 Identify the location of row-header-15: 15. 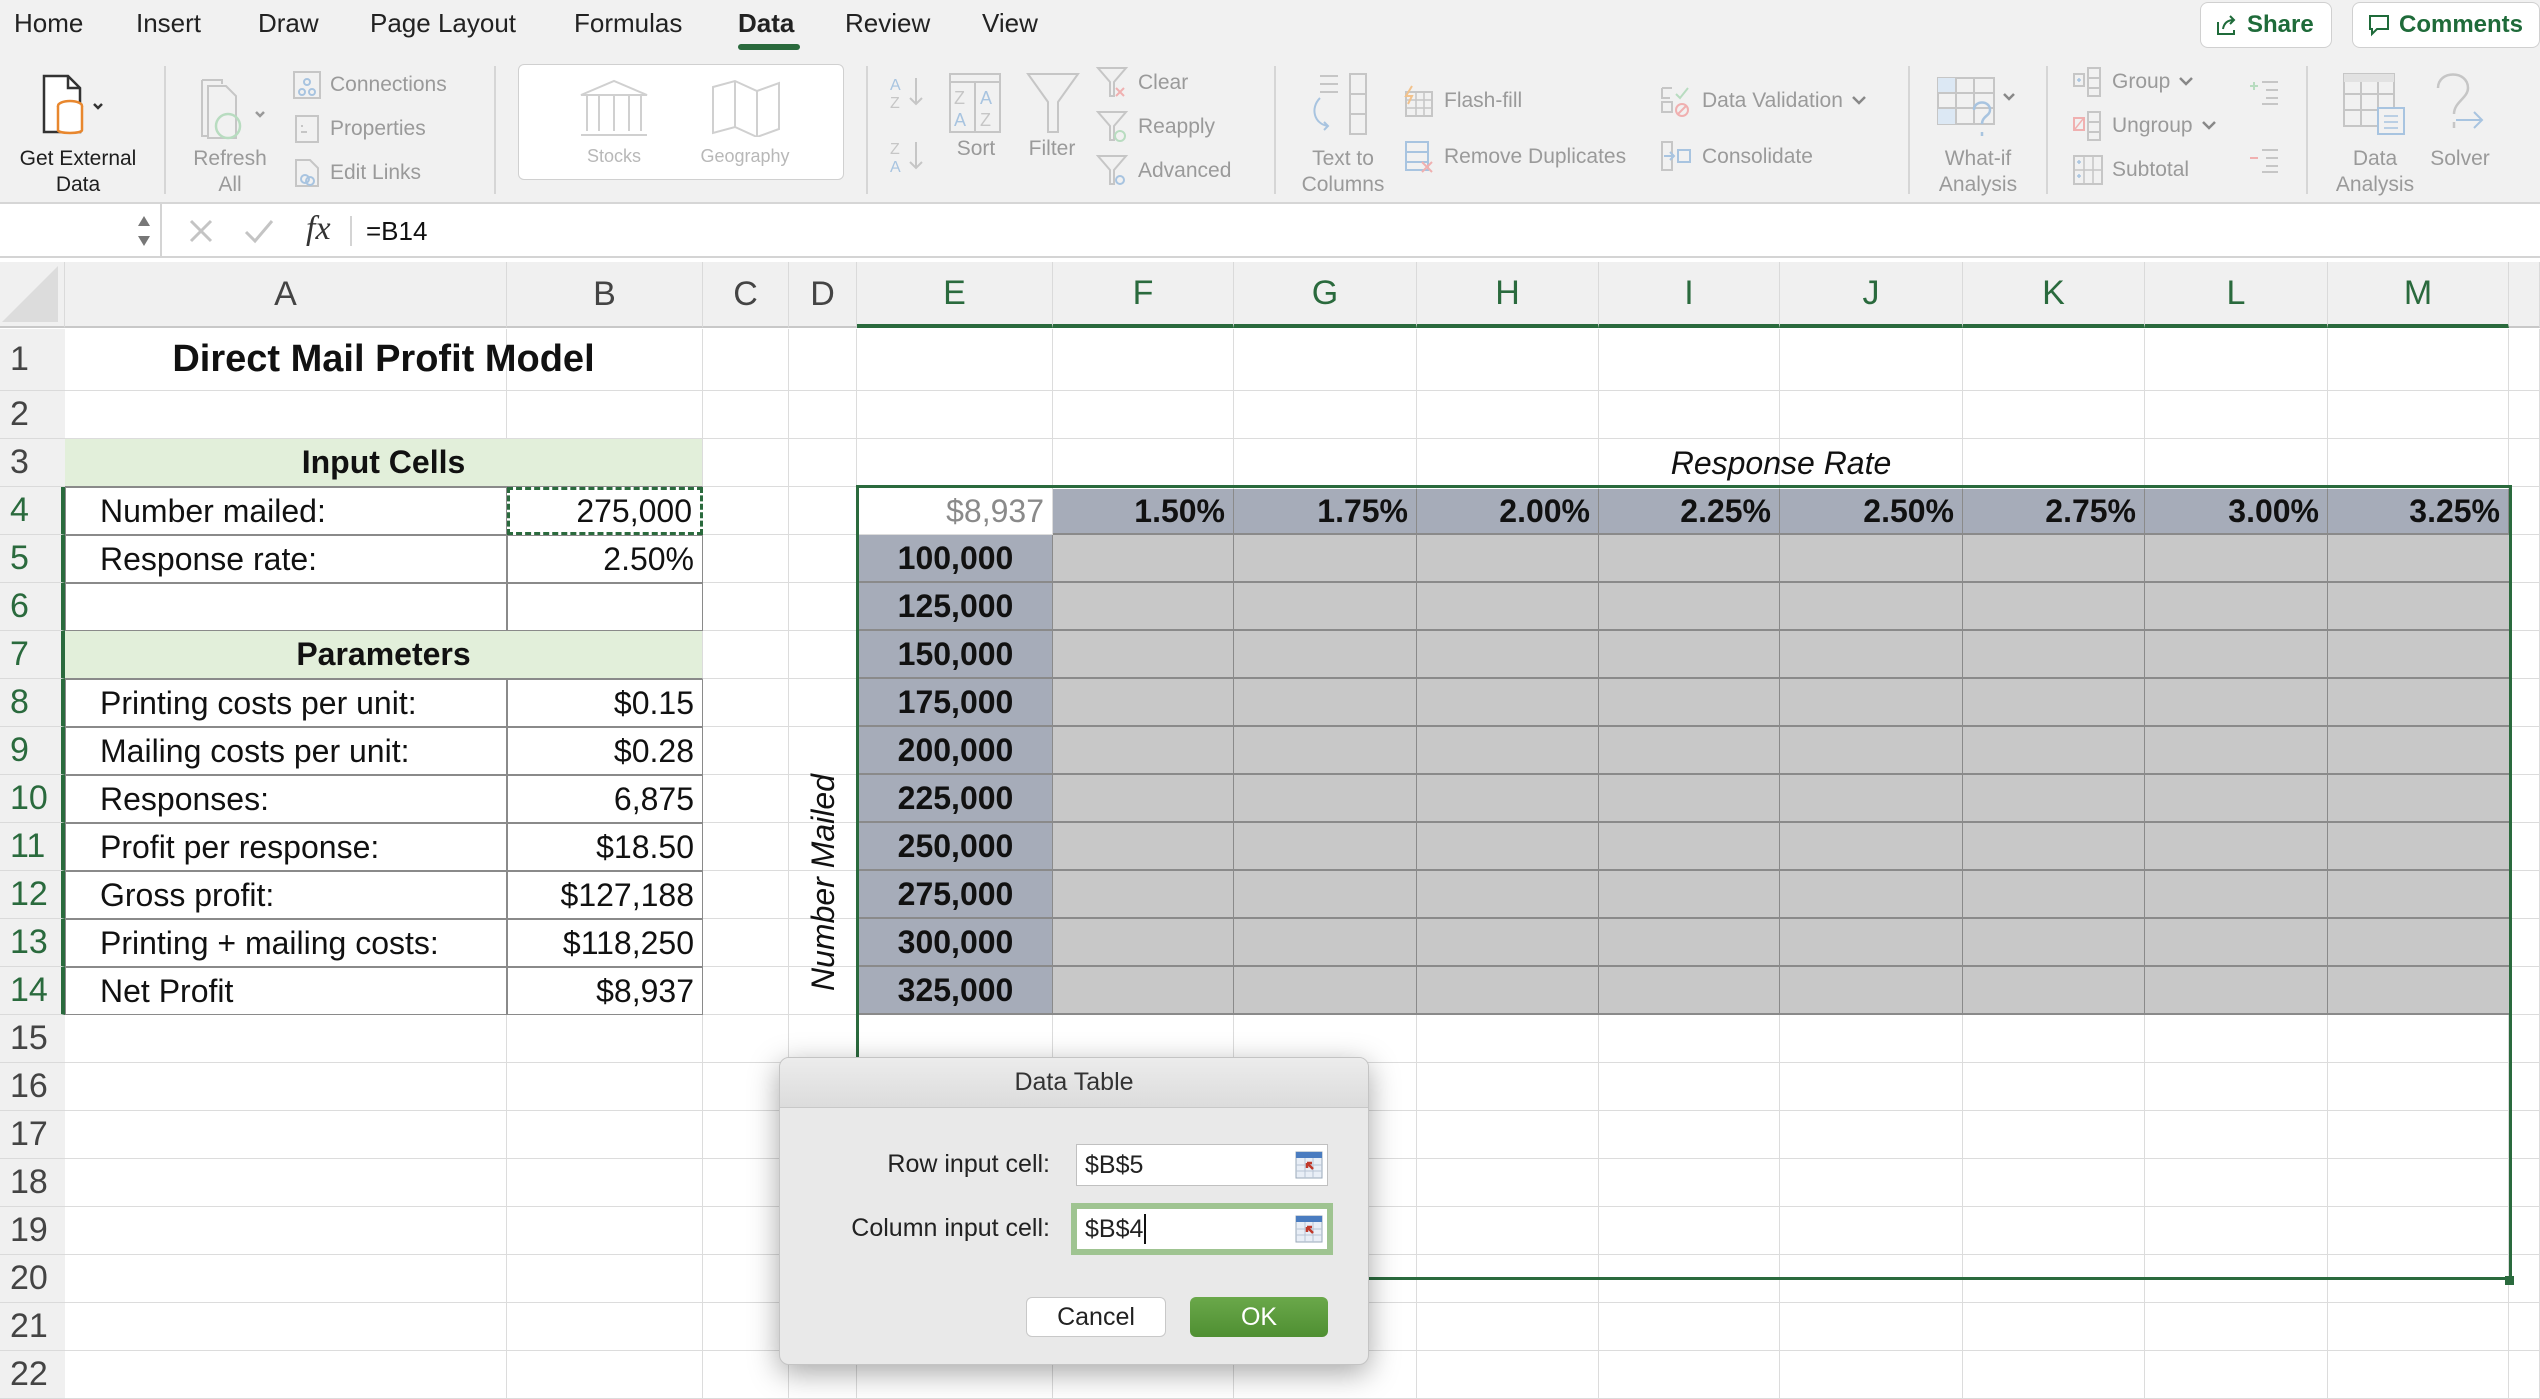
(32, 1039).